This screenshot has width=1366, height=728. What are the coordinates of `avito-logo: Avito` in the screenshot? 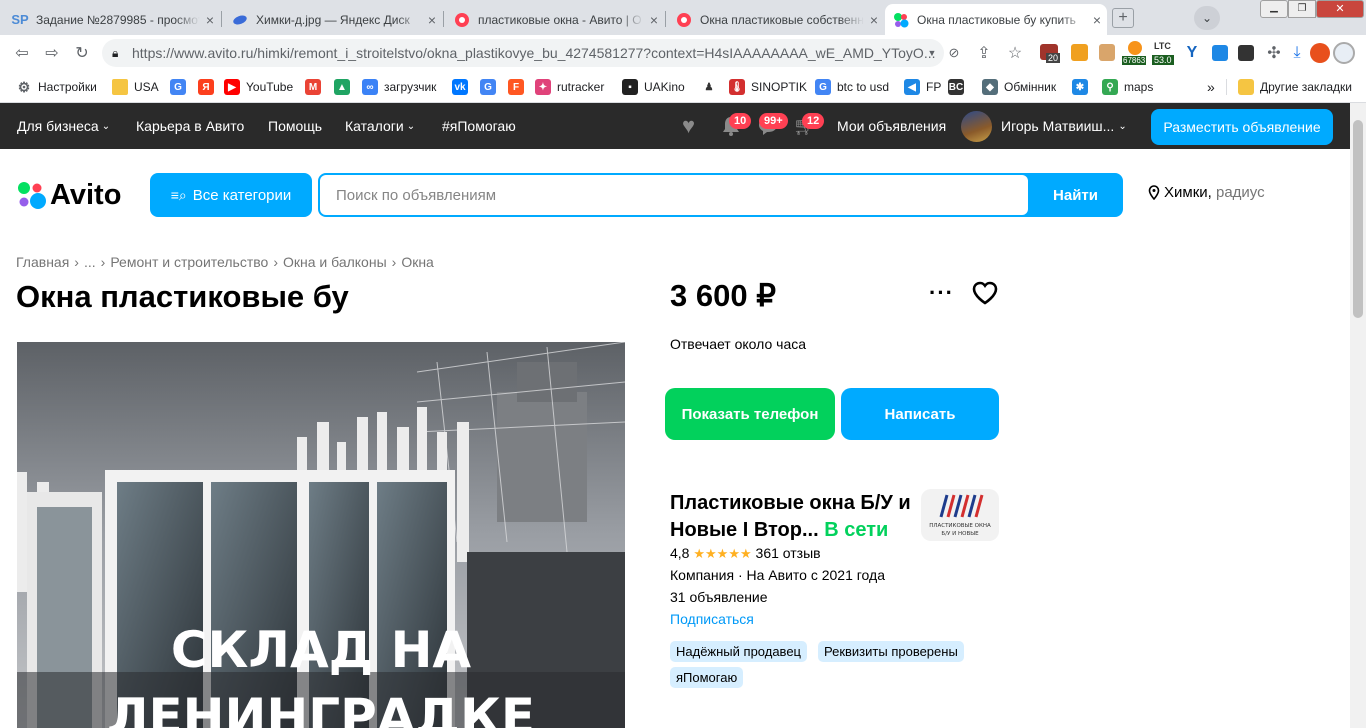 It's located at (68, 195).